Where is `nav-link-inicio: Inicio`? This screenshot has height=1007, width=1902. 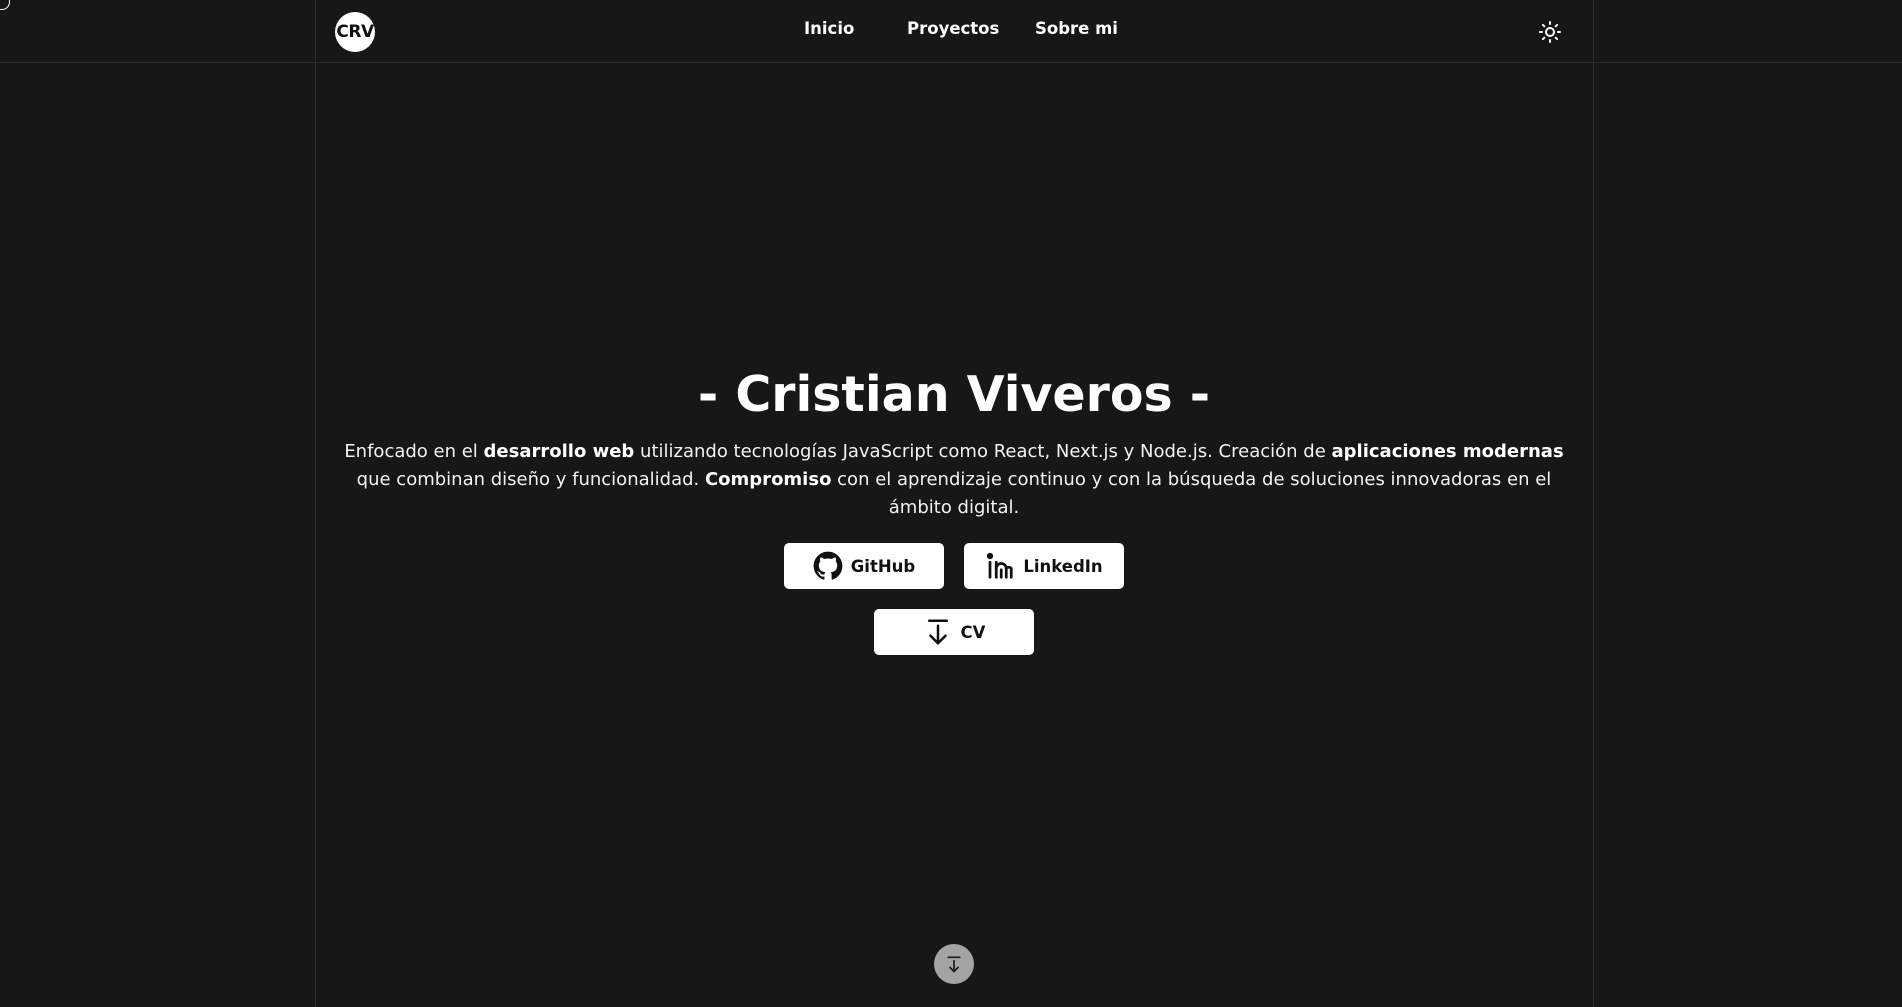
nav-link-inicio: Inicio is located at coordinates (829, 28).